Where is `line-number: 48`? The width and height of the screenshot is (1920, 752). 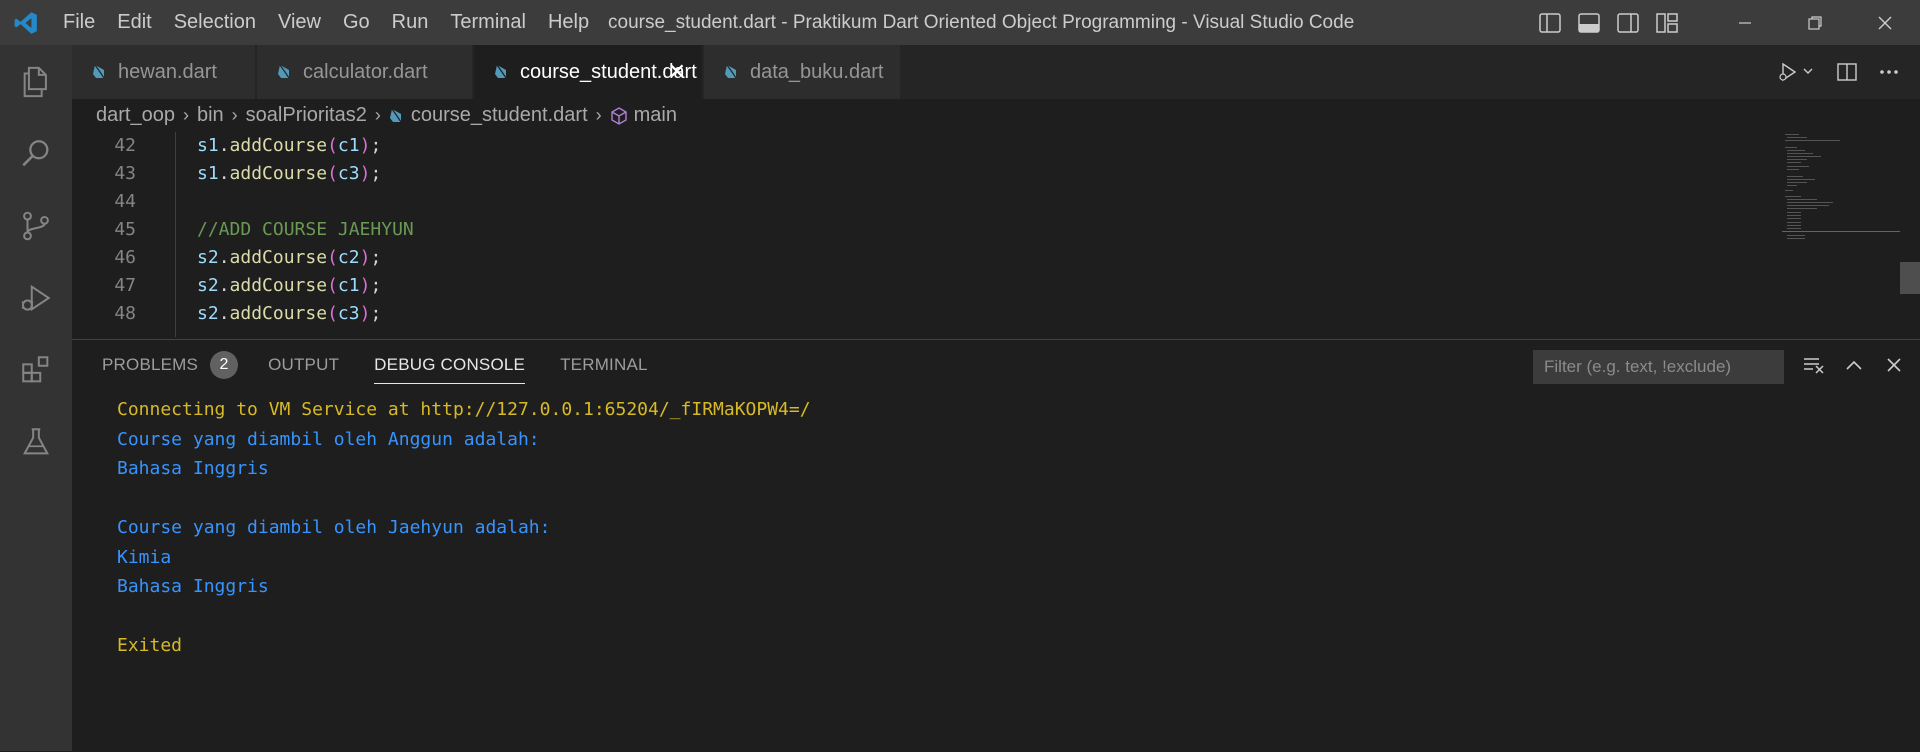 line-number: 48 is located at coordinates (125, 313).